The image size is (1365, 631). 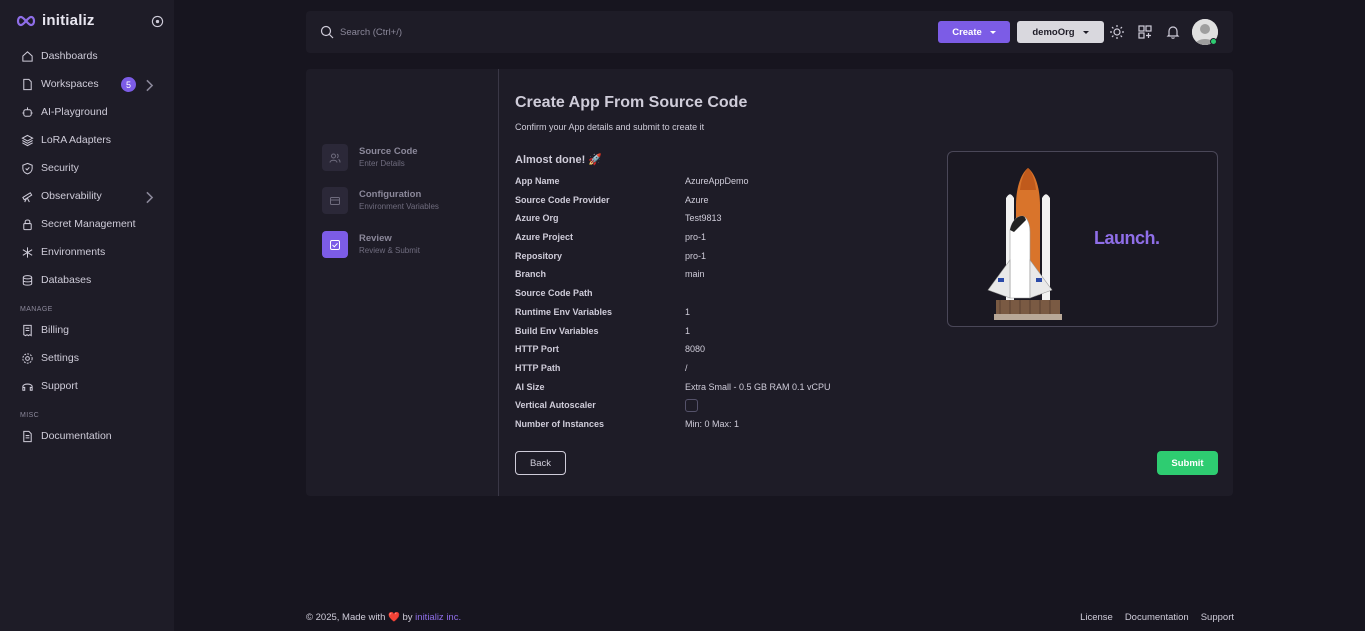 What do you see at coordinates (1173, 32) in the screenshot?
I see `bell-icon` at bounding box center [1173, 32].